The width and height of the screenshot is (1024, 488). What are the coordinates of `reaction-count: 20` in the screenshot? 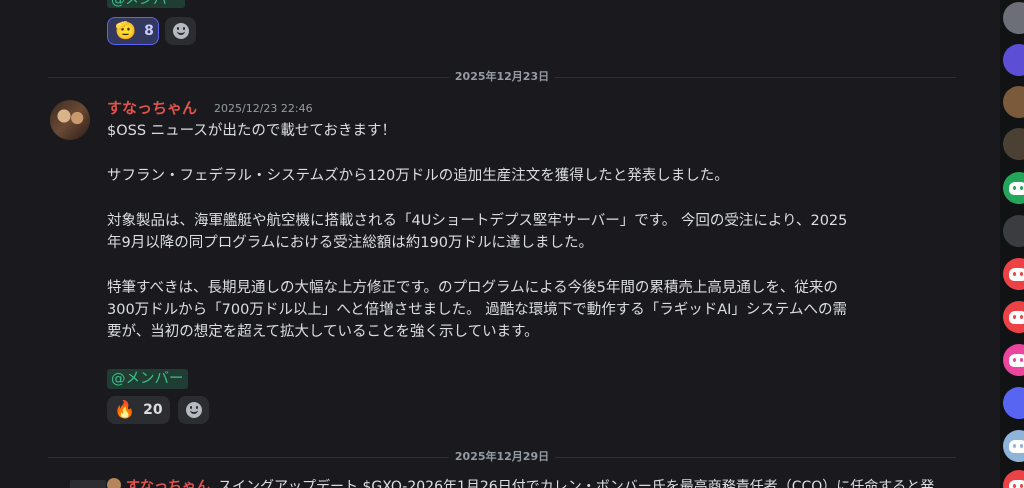 It's located at (153, 410).